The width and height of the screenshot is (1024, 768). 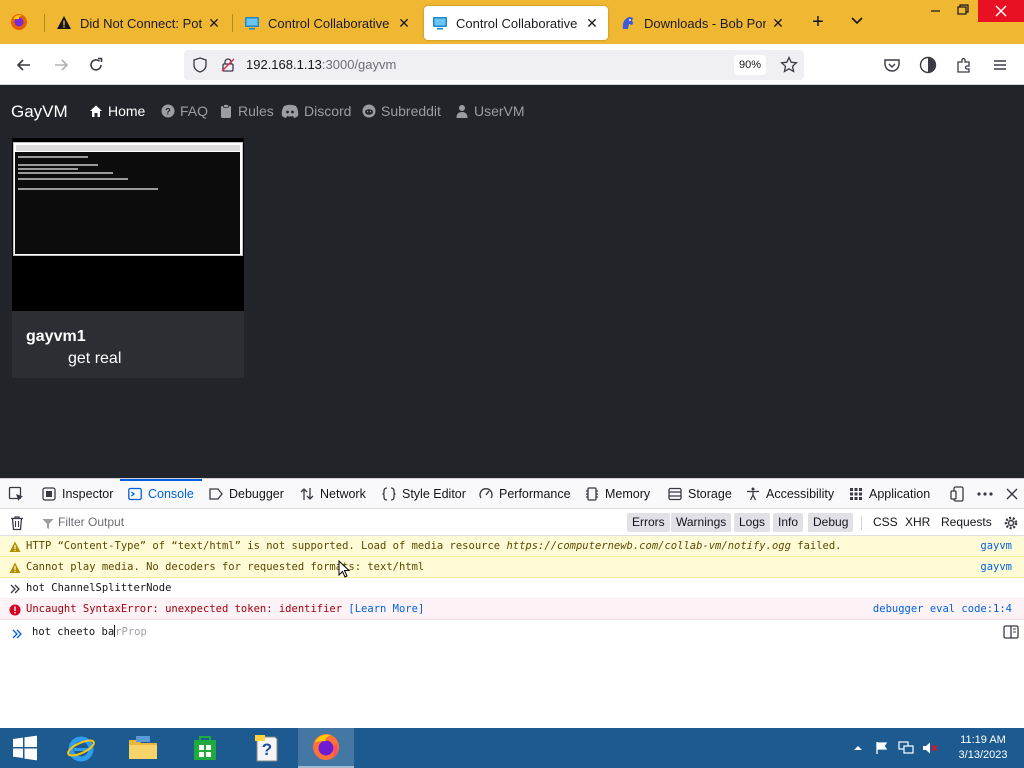 What do you see at coordinates (316, 111) in the screenshot?
I see `nav-link-discord: Discord` at bounding box center [316, 111].